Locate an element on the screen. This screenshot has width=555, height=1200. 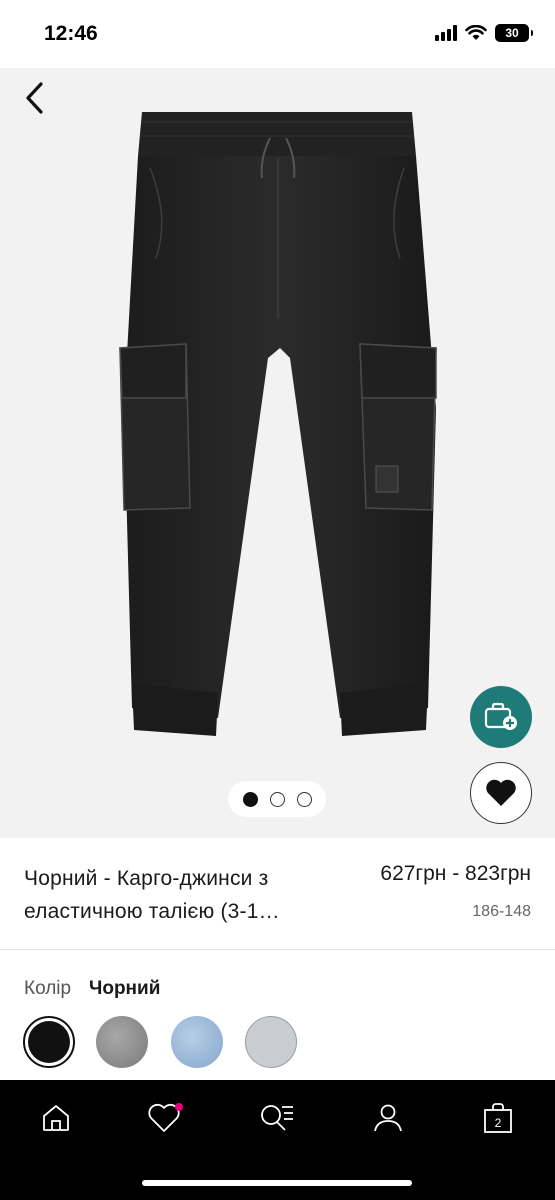
user-icon is located at coordinates (388, 1118).